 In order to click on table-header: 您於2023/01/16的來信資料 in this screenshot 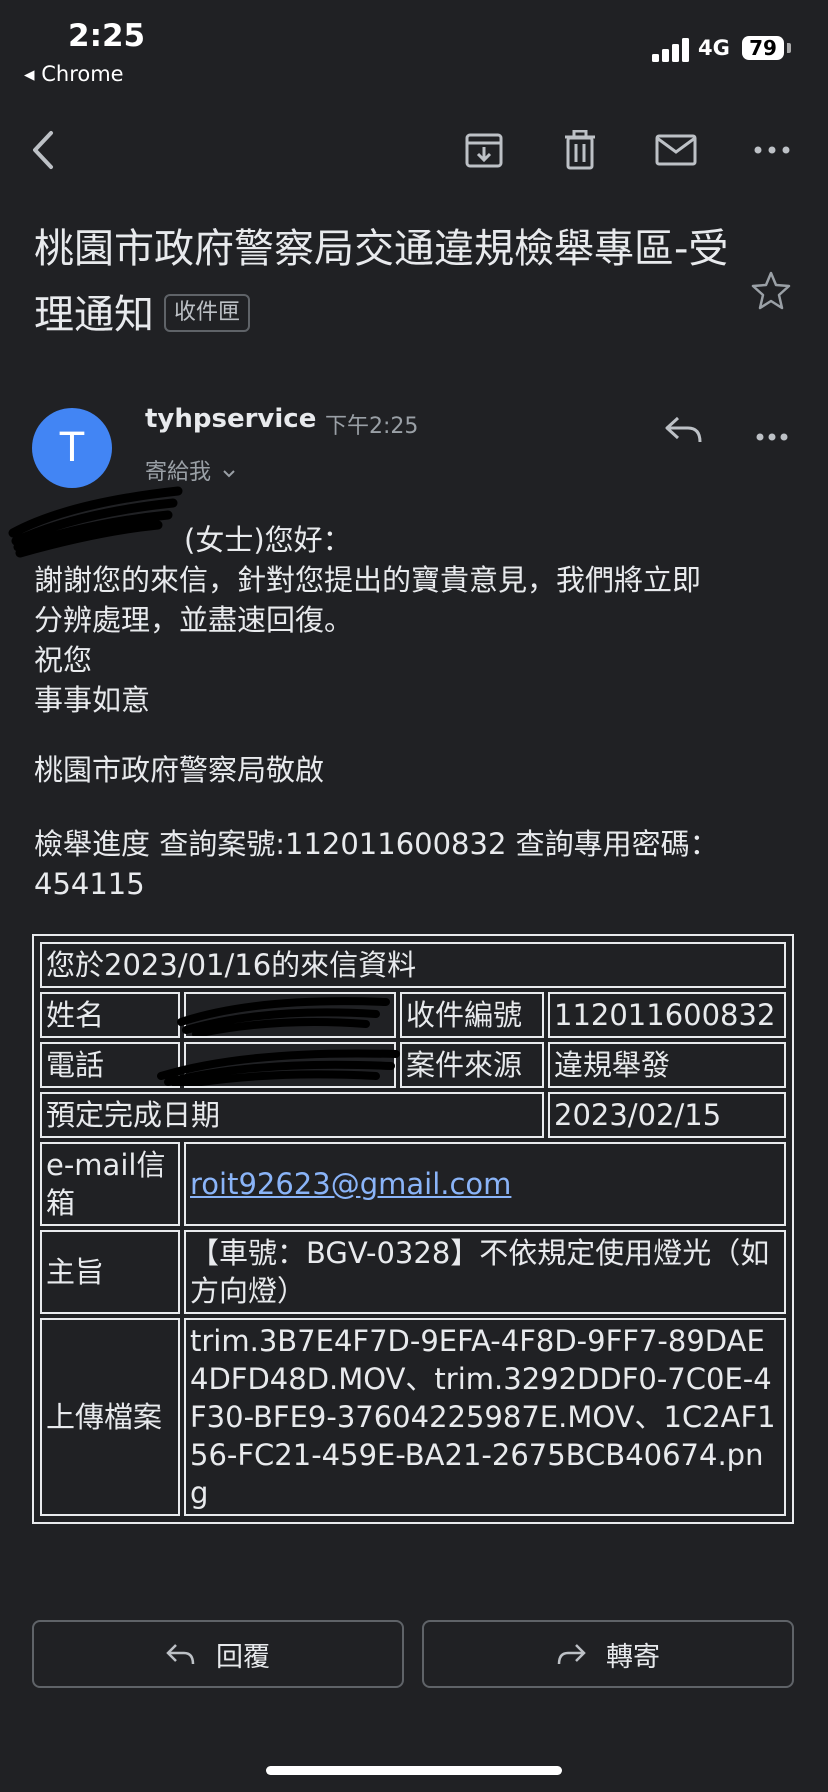, I will do `click(413, 965)`.